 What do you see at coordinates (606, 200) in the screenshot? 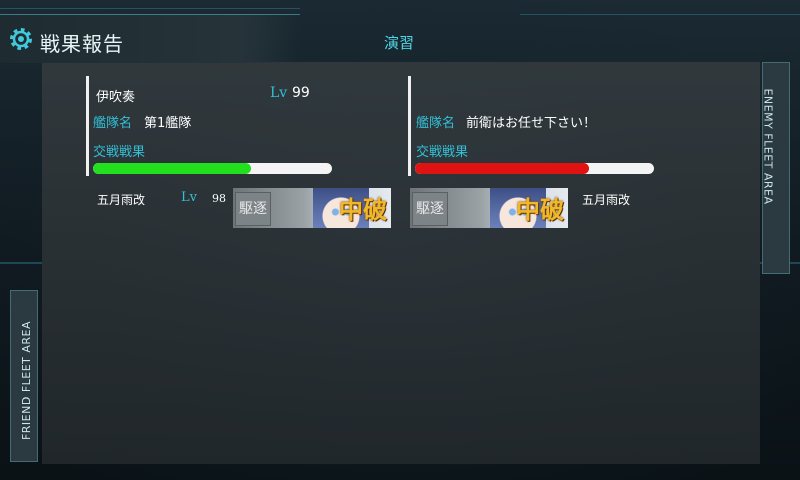
I see `enemy-ship-name: 五月雨改` at bounding box center [606, 200].